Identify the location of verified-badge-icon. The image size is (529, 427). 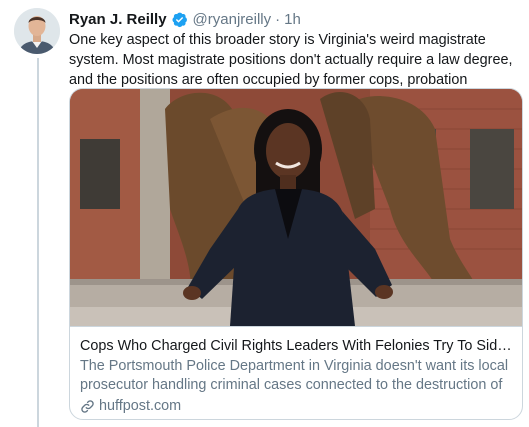
(179, 19).